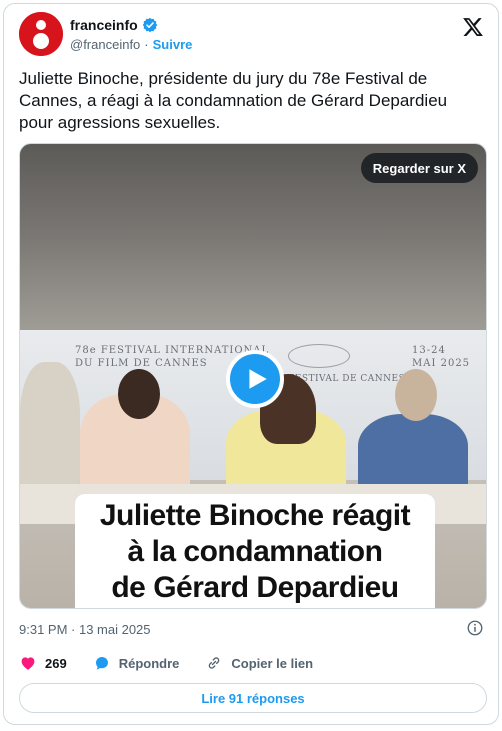  What do you see at coordinates (105, 44) in the screenshot?
I see `author-handle: @franceinfo` at bounding box center [105, 44].